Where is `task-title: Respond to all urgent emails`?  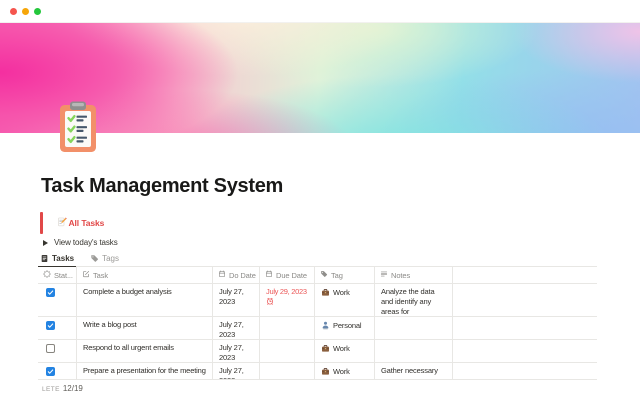 task-title: Respond to all urgent emails is located at coordinates (128, 347).